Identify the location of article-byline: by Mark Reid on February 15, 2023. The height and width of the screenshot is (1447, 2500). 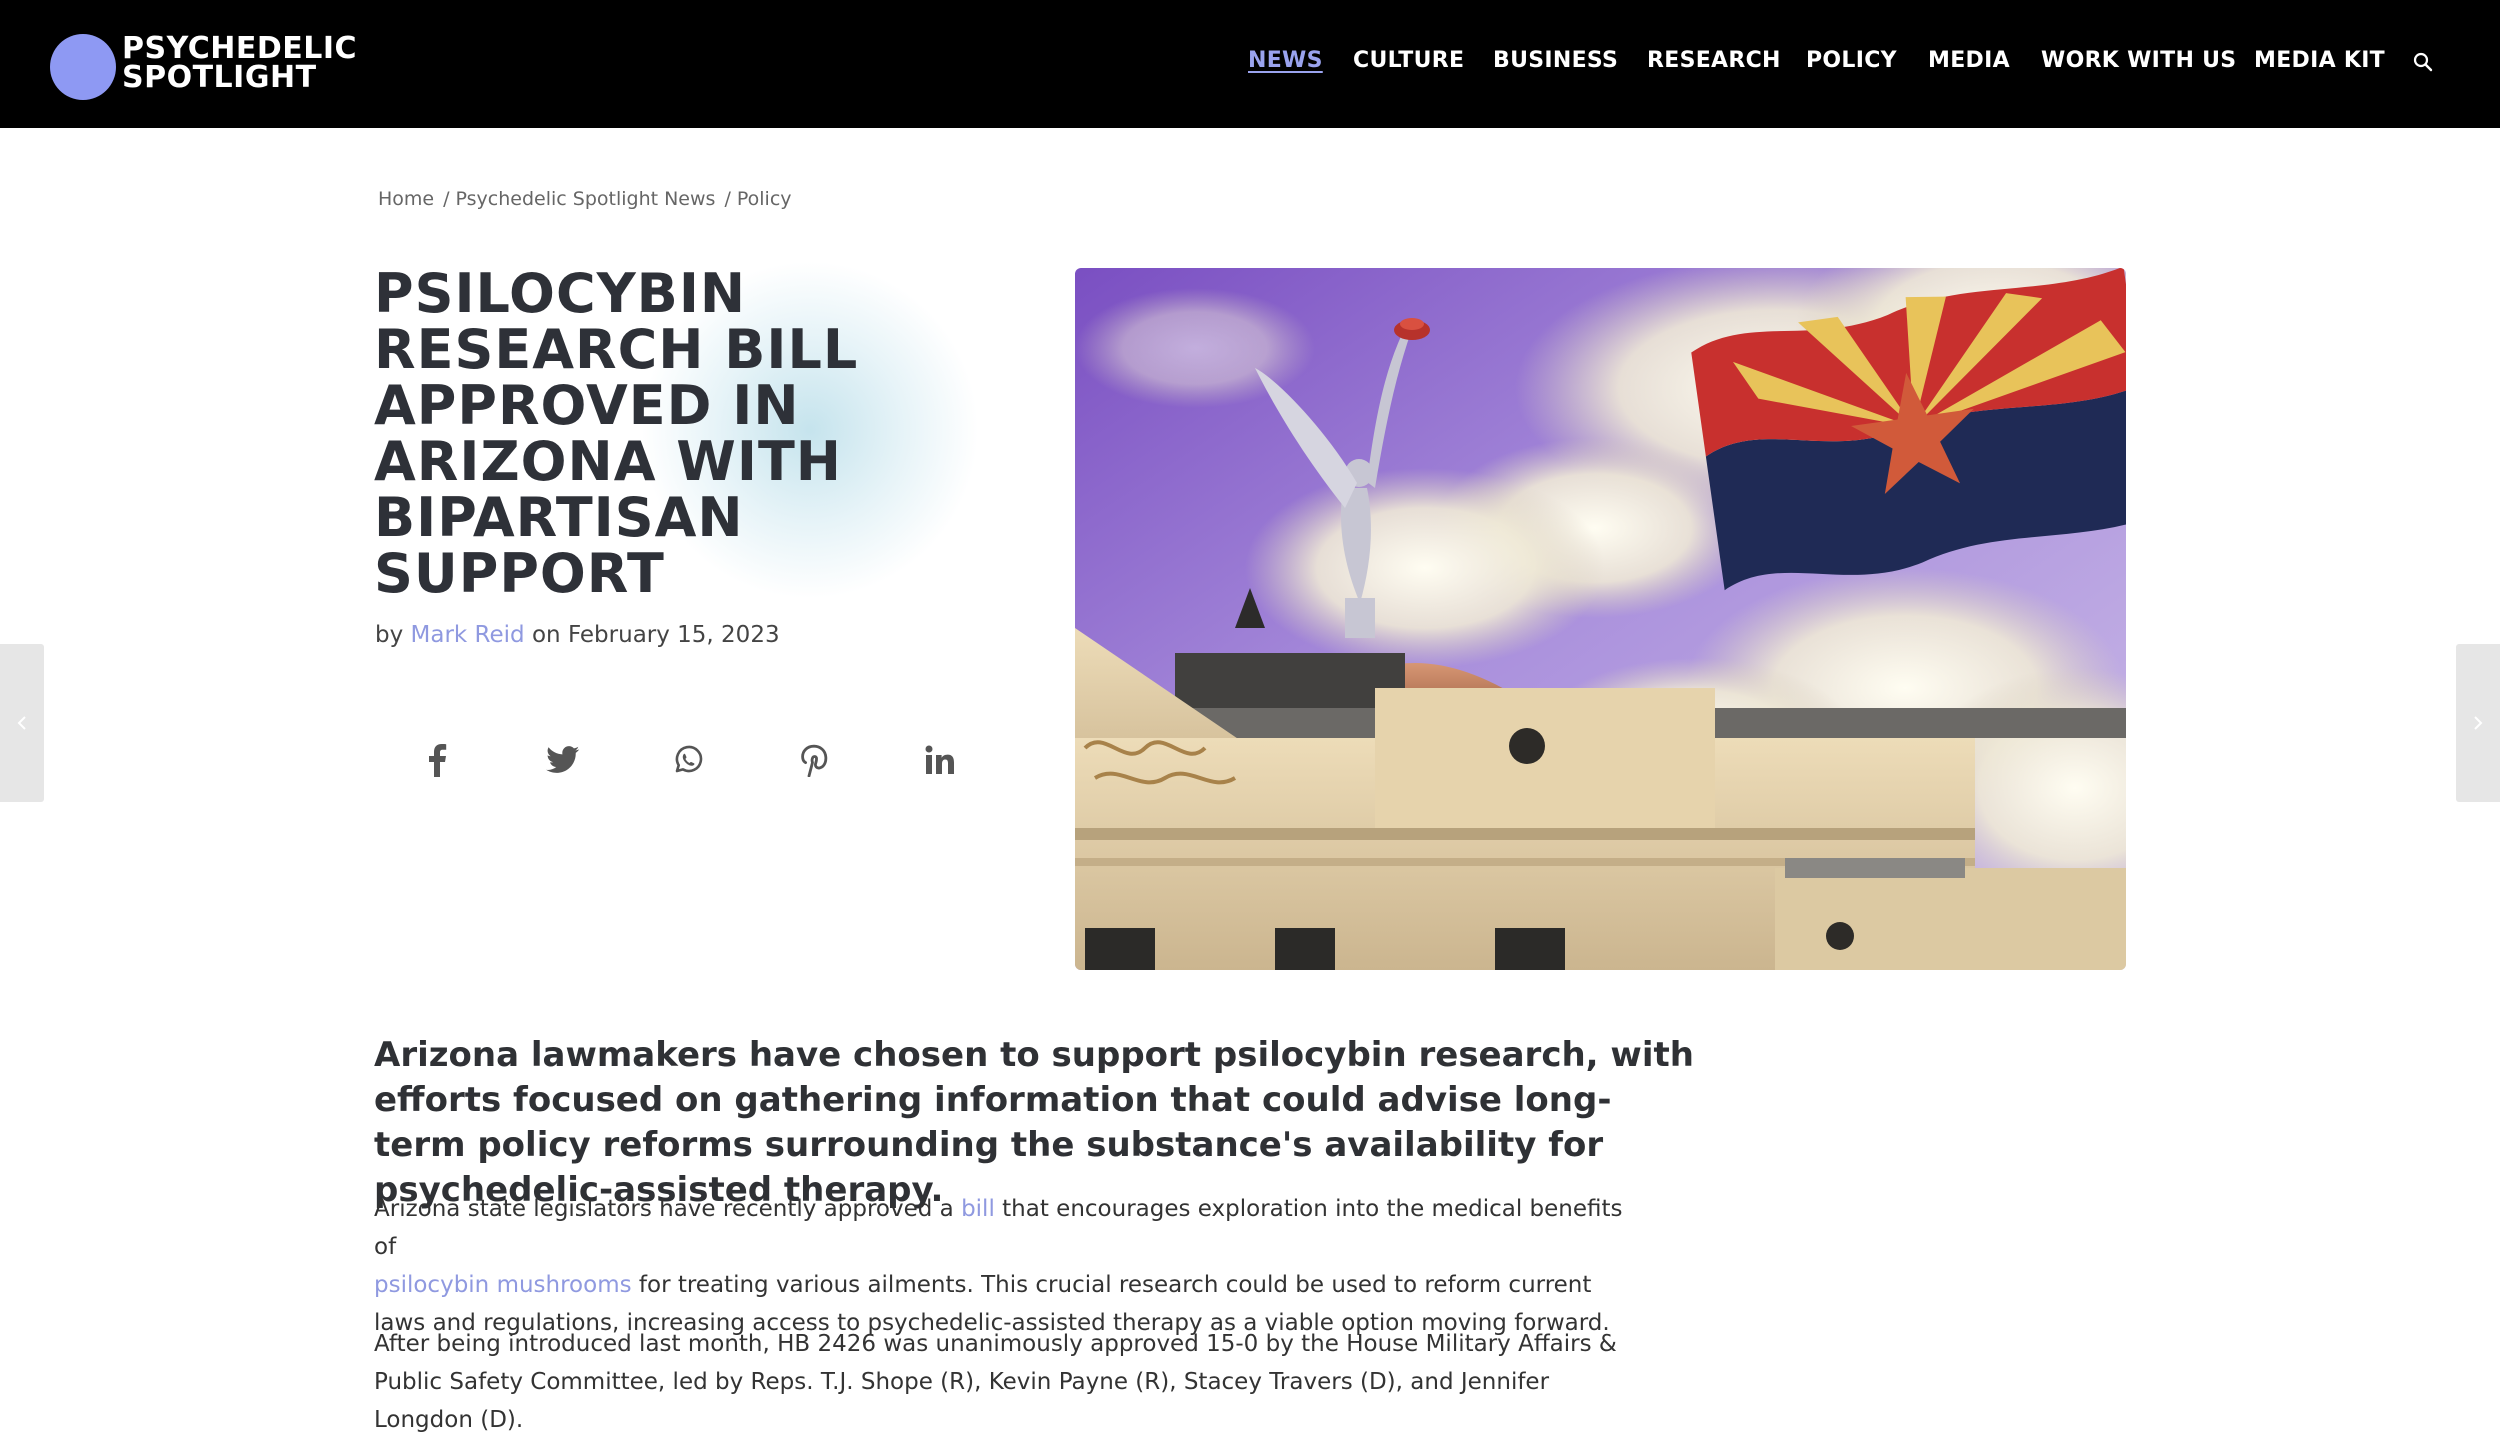
(577, 635).